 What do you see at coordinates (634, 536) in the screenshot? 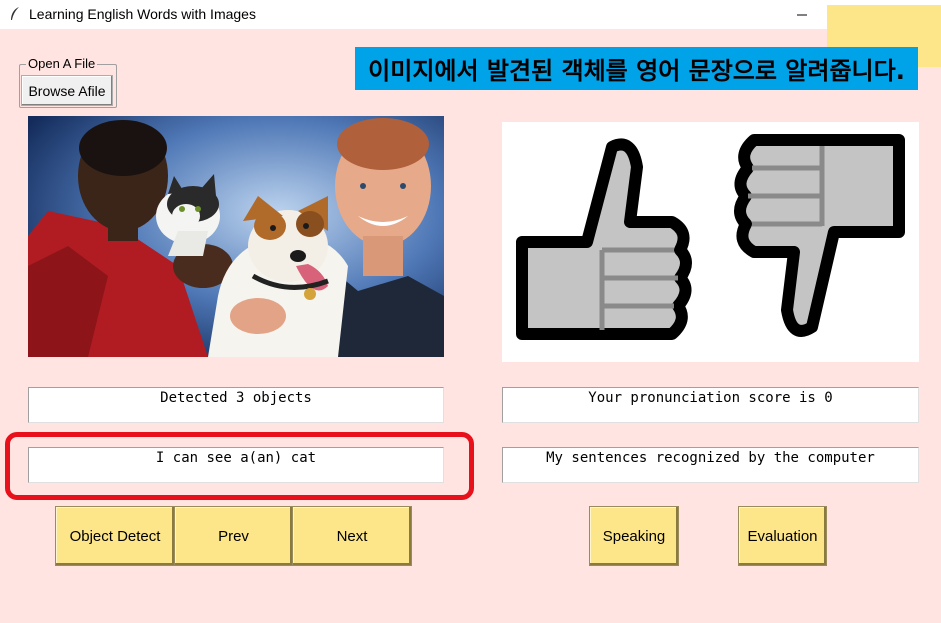
I see `speaking-button: Speaking` at bounding box center [634, 536].